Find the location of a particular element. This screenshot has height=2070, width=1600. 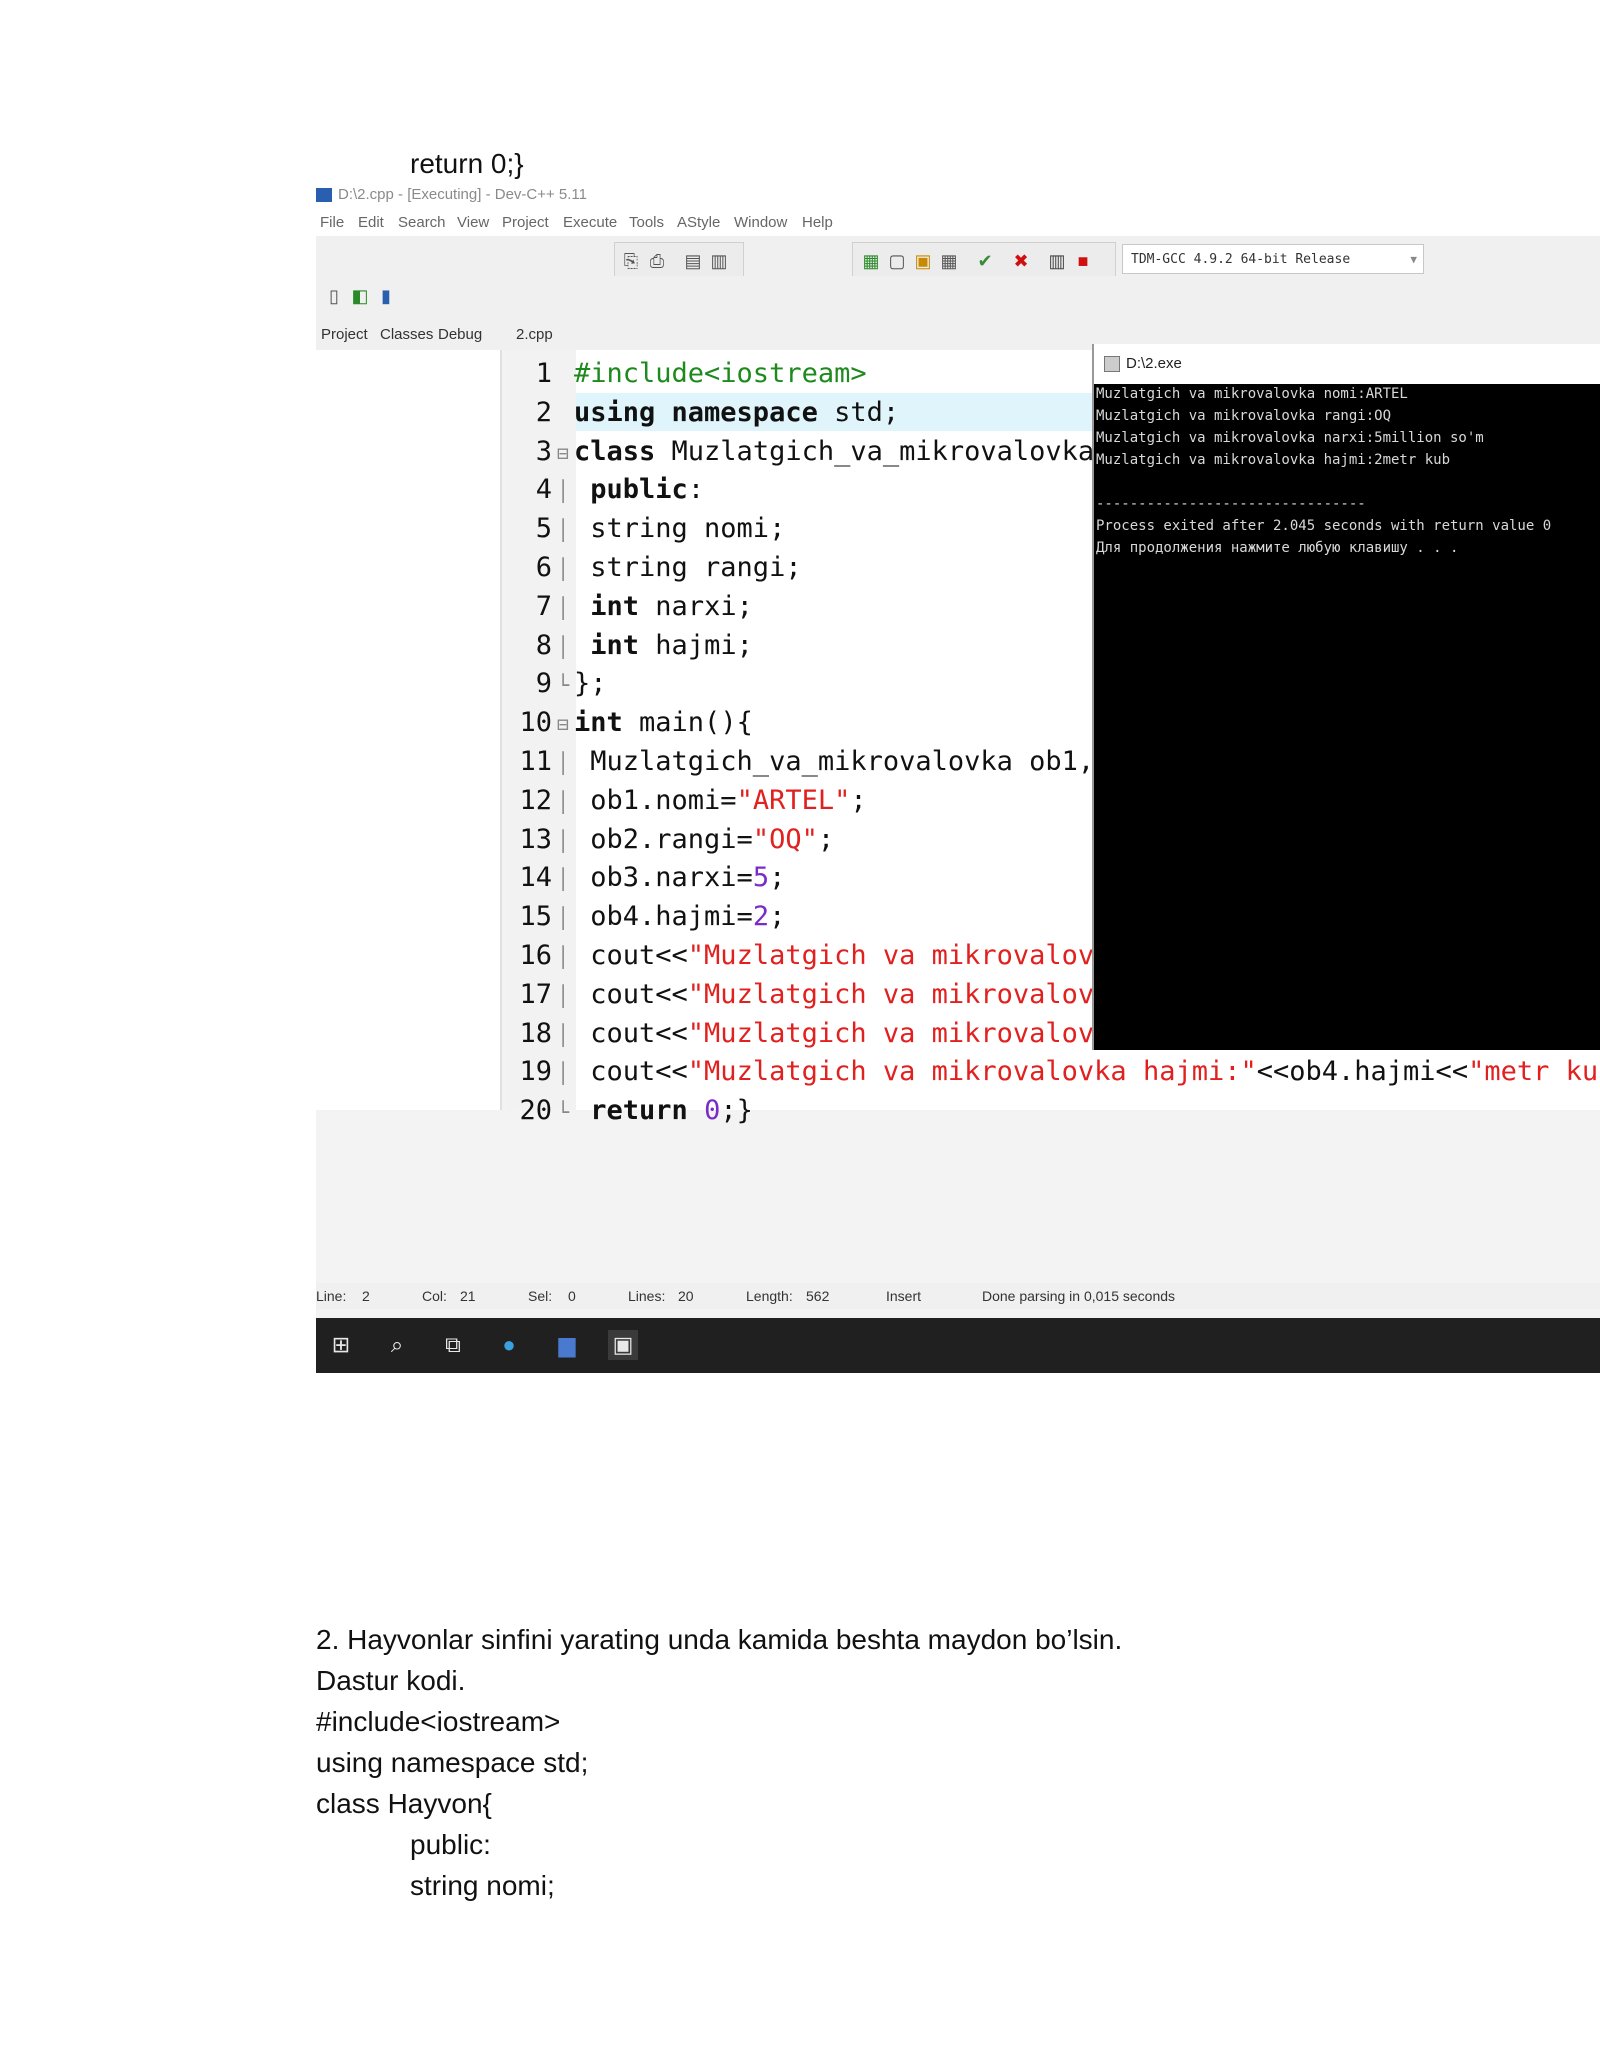

doc-code-line-4: public: is located at coordinates (450, 1844).